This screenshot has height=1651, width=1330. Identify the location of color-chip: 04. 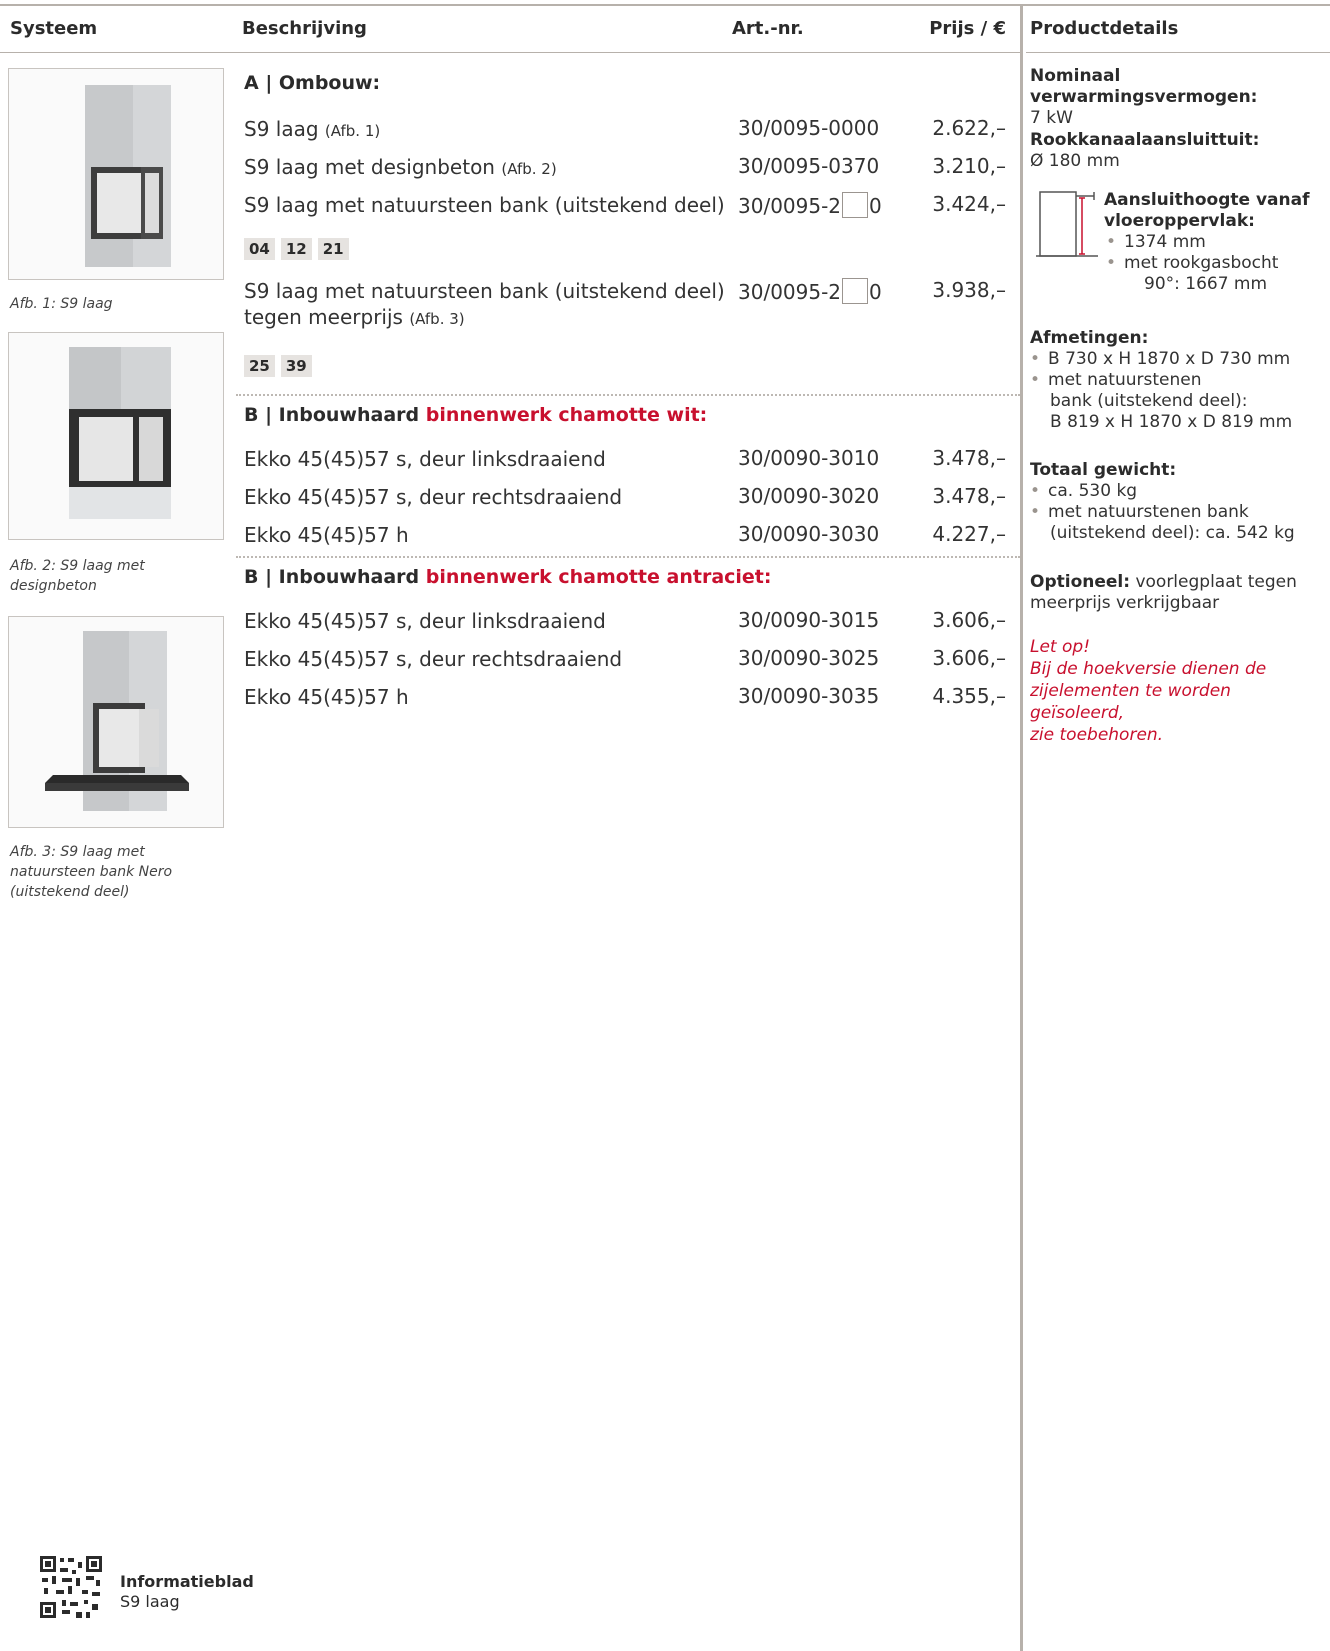
(259, 249).